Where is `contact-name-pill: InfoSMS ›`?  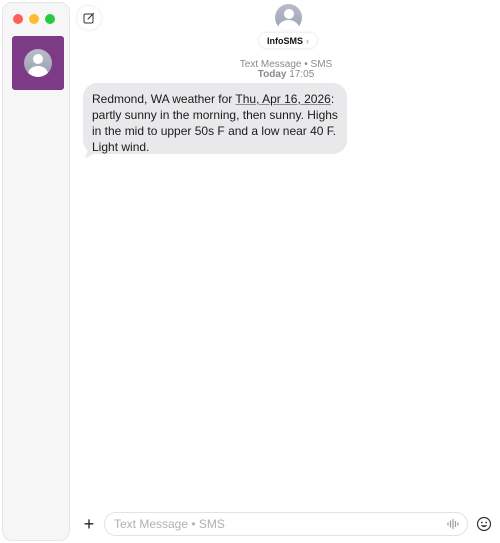
contact-name-pill: InfoSMS › is located at coordinates (288, 40).